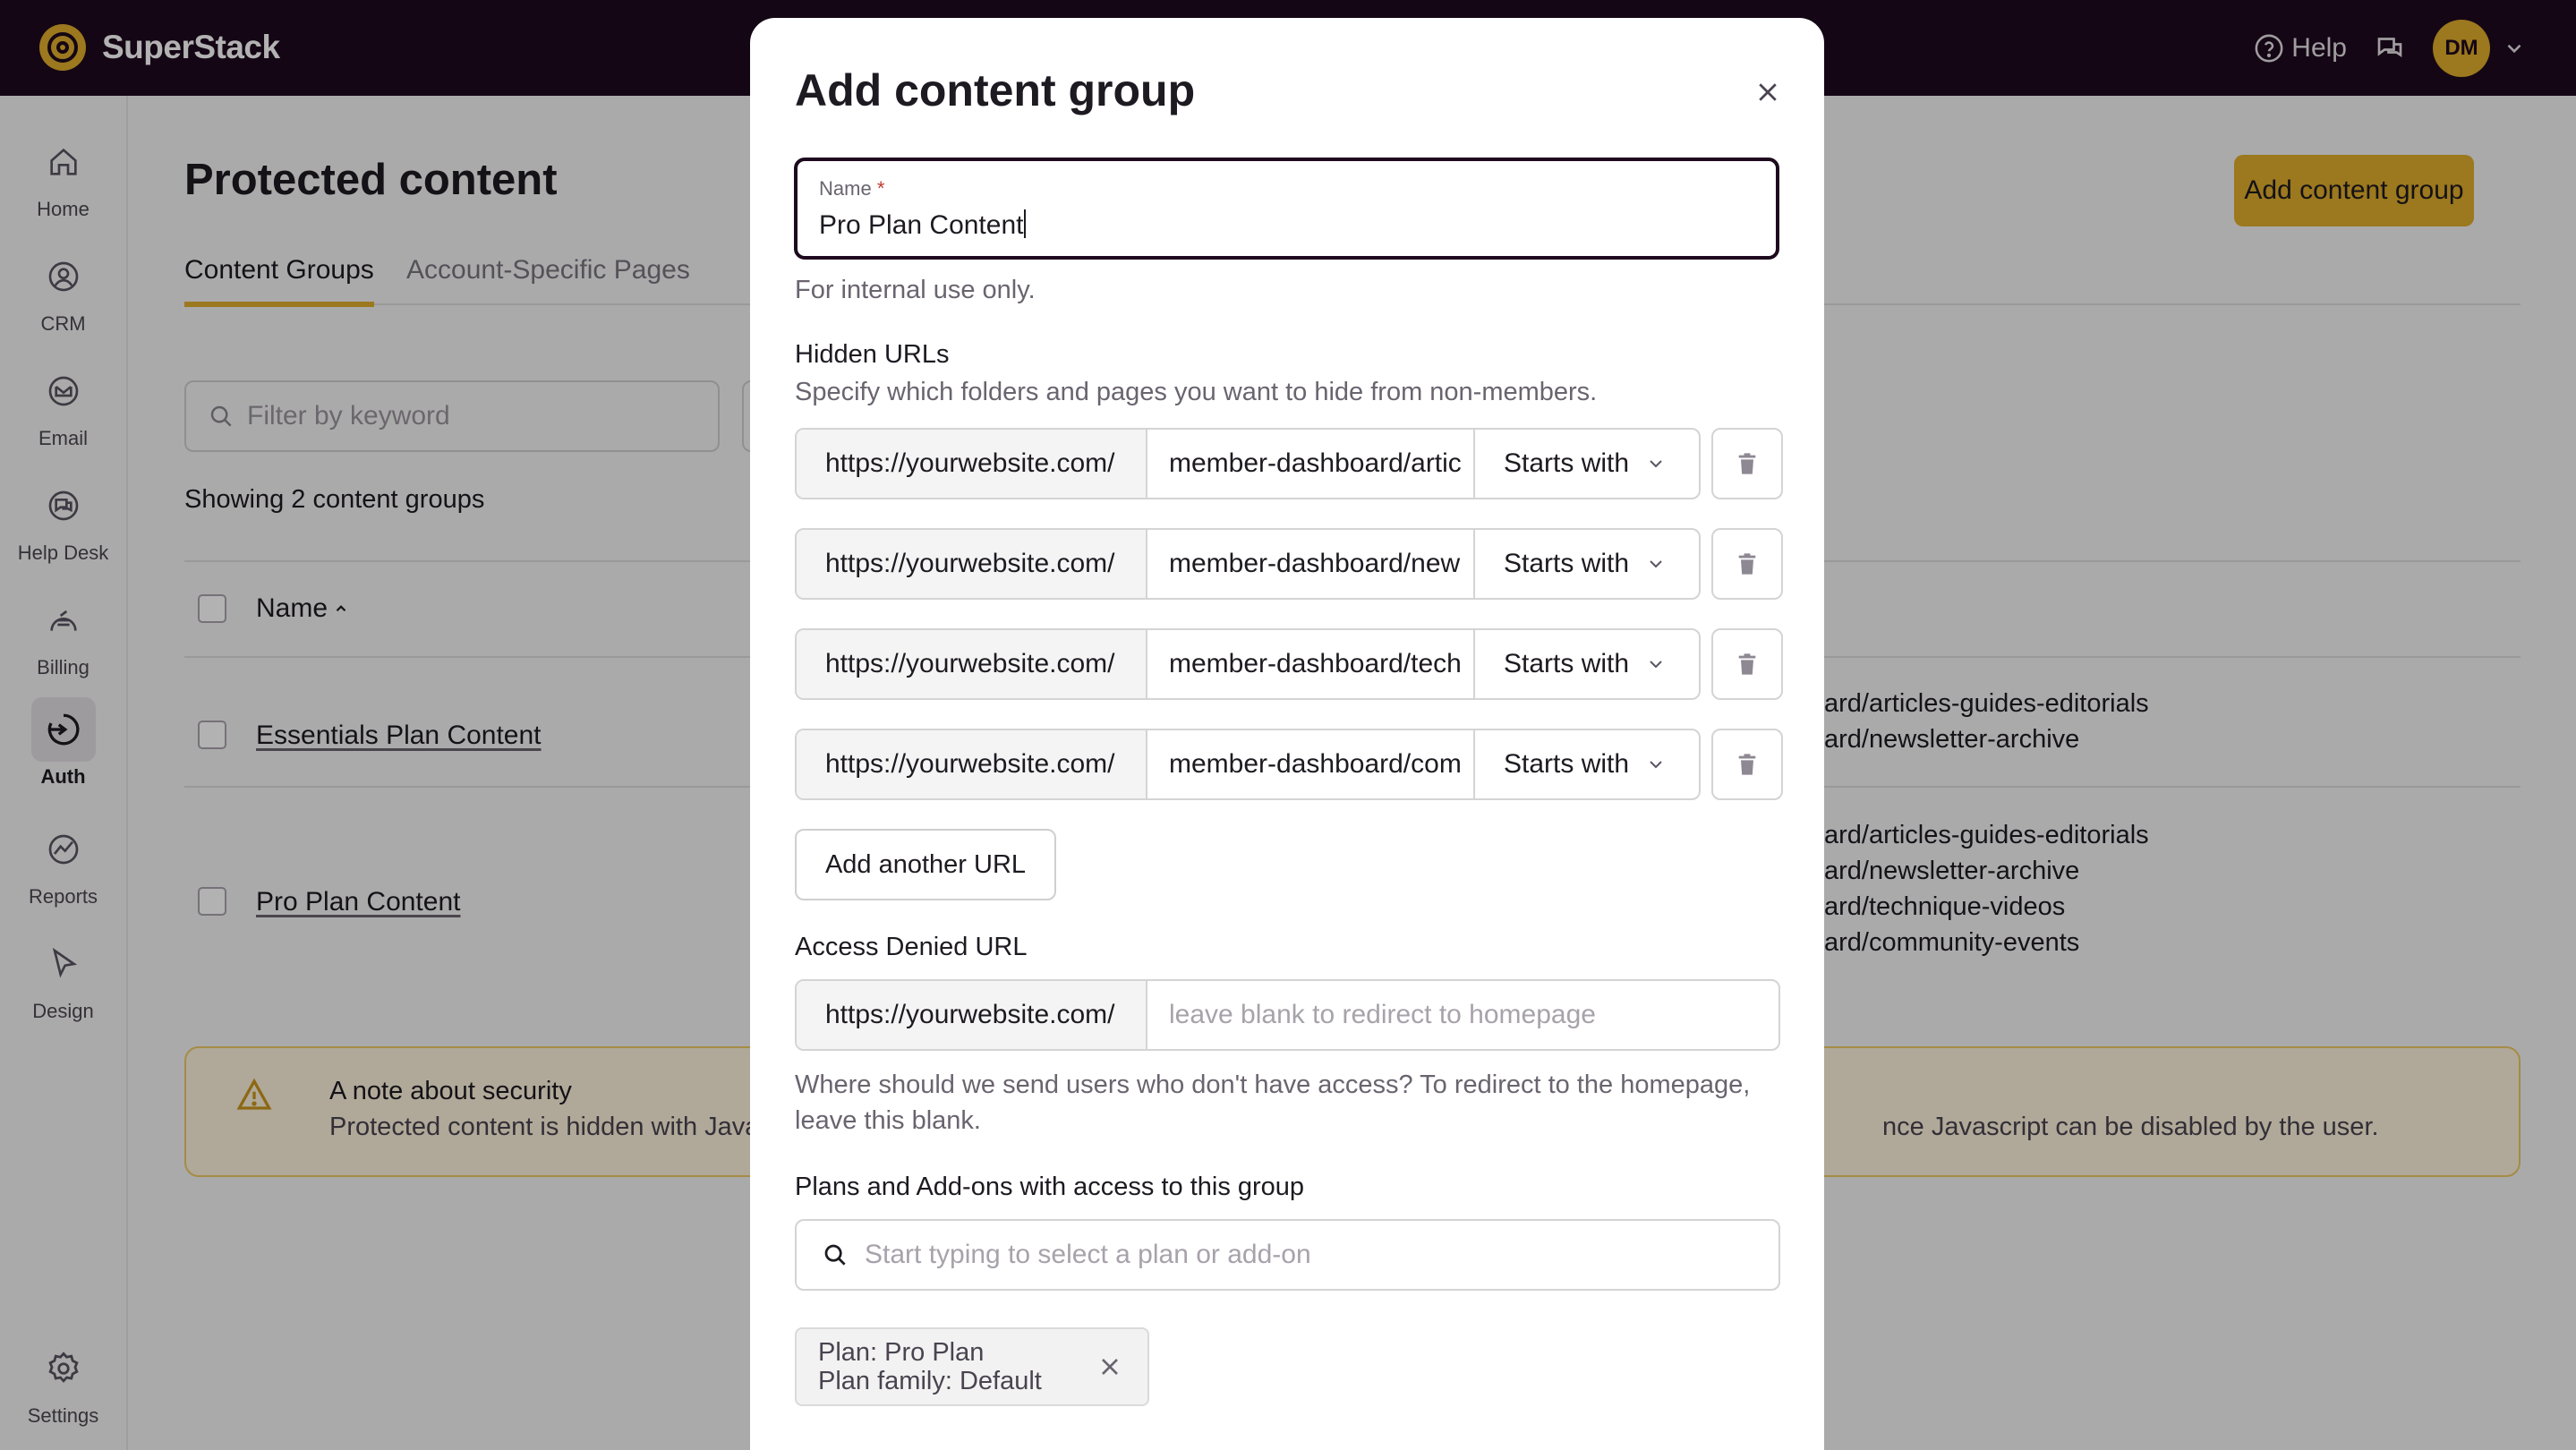 The image size is (2576, 1450). I want to click on access-denied-url-input: leave blank to redirect to homepage, so click(1462, 1015).